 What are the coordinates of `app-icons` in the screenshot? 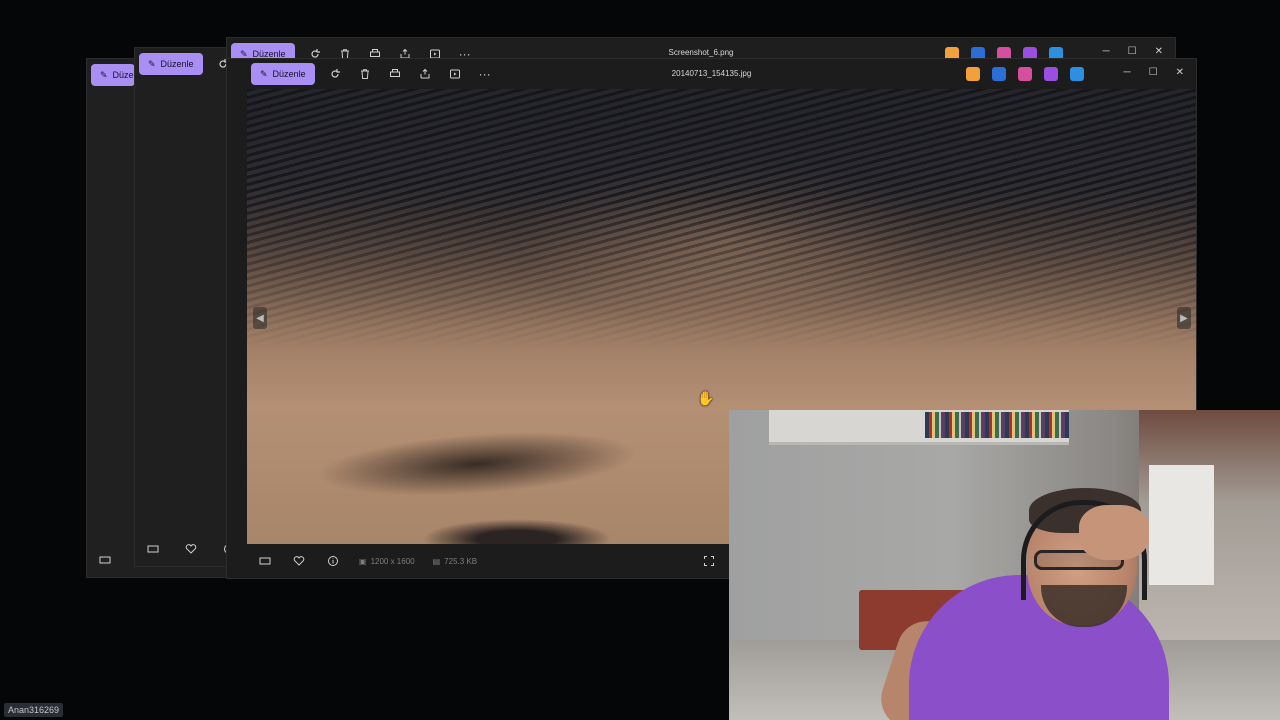 It's located at (1025, 74).